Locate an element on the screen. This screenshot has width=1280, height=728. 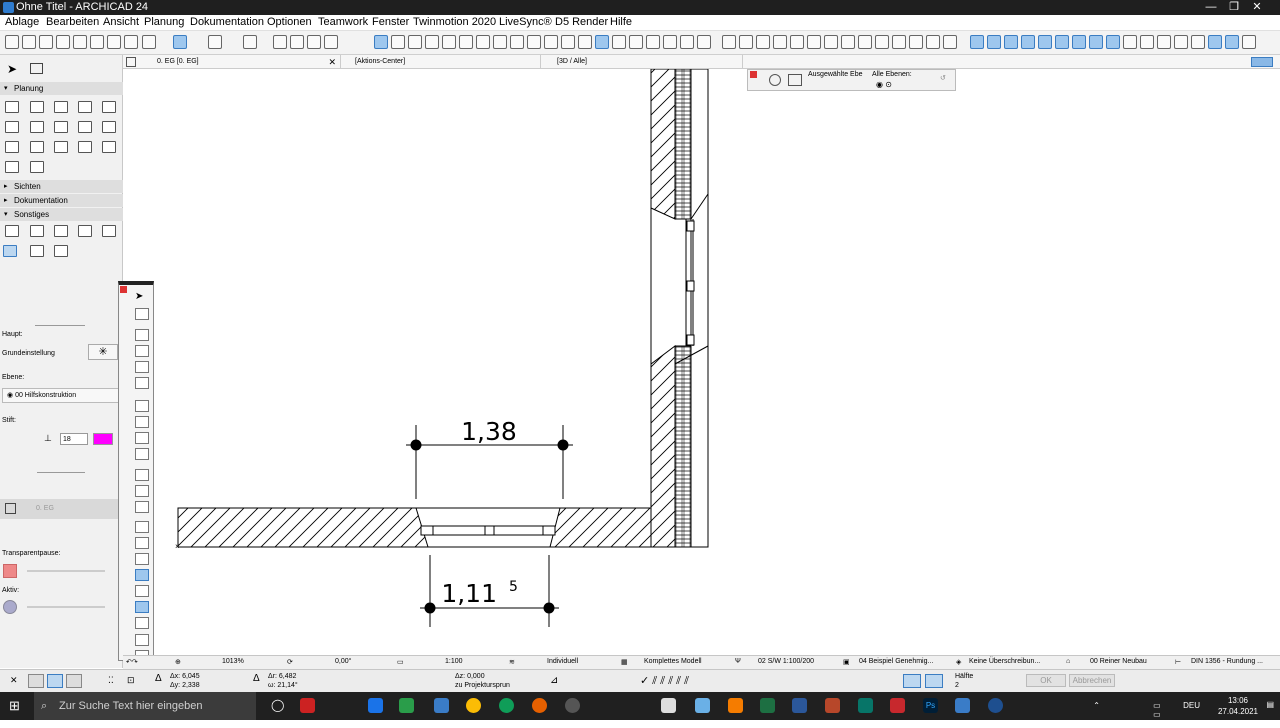
menu-fenster: Fenster is located at coordinates (390, 22).